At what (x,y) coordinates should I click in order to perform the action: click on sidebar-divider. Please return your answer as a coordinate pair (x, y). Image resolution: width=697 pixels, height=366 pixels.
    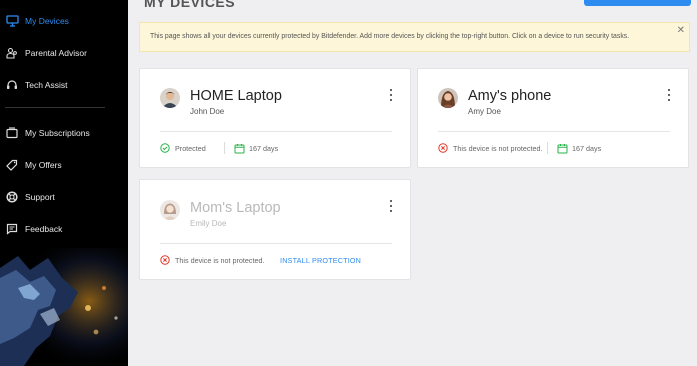
    Looking at the image, I should click on (55, 107).